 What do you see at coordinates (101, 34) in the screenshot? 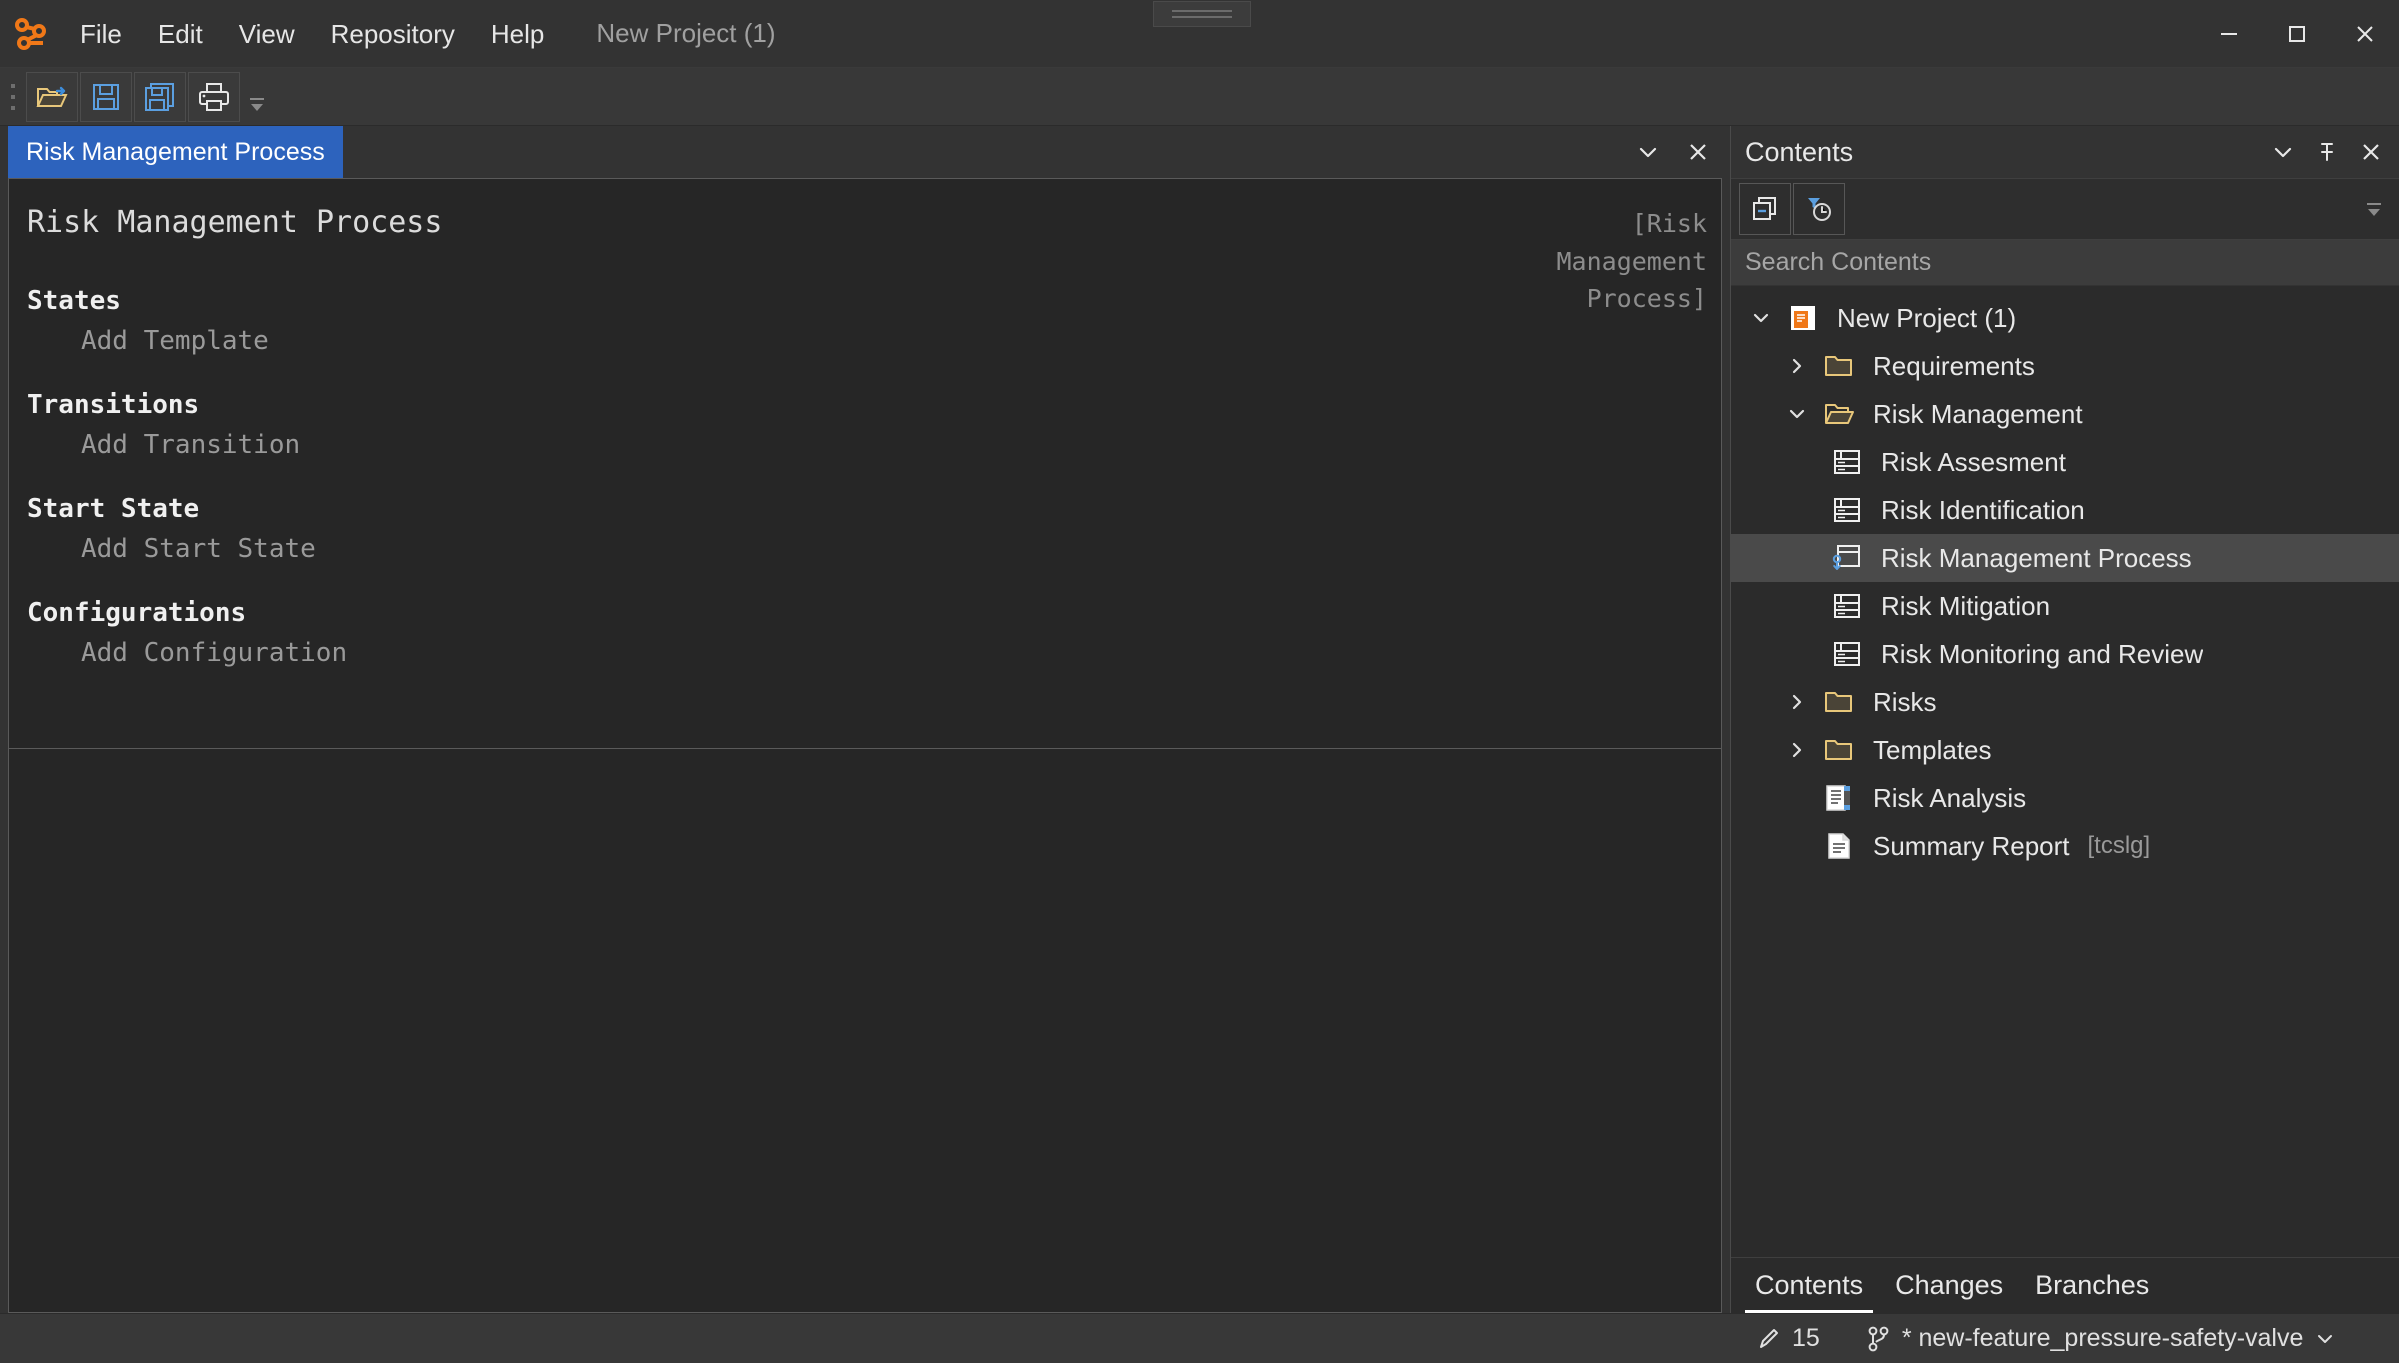
I see `menu-item-file: File` at bounding box center [101, 34].